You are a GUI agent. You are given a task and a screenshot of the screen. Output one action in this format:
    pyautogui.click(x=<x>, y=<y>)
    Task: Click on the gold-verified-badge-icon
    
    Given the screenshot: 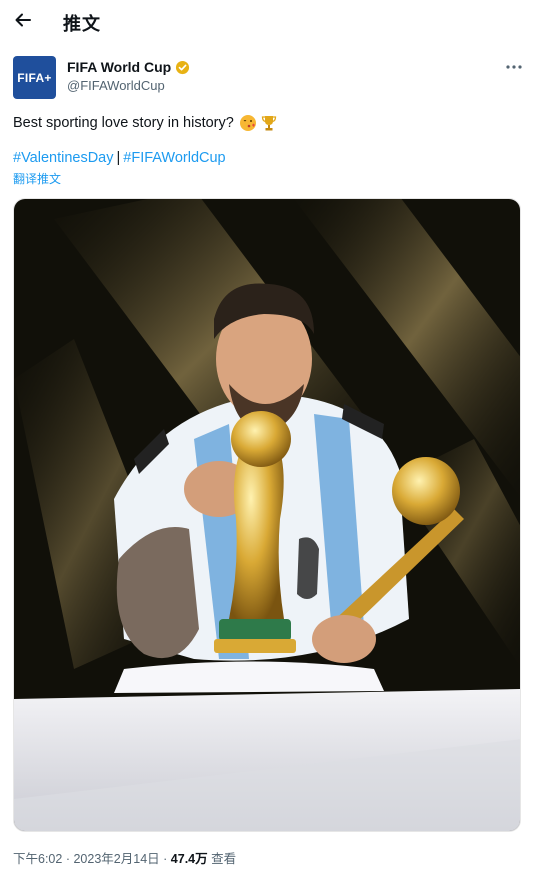 What is the action you would take?
    pyautogui.click(x=182, y=67)
    